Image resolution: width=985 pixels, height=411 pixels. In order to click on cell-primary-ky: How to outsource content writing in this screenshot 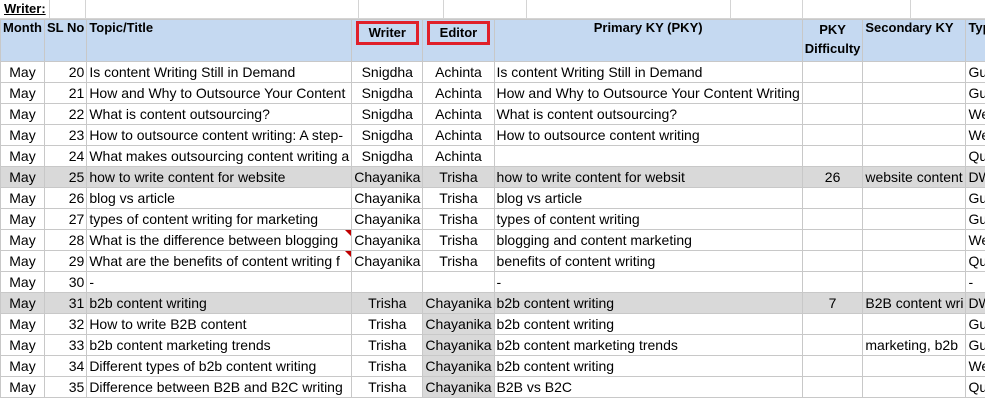, I will do `click(648, 135)`.